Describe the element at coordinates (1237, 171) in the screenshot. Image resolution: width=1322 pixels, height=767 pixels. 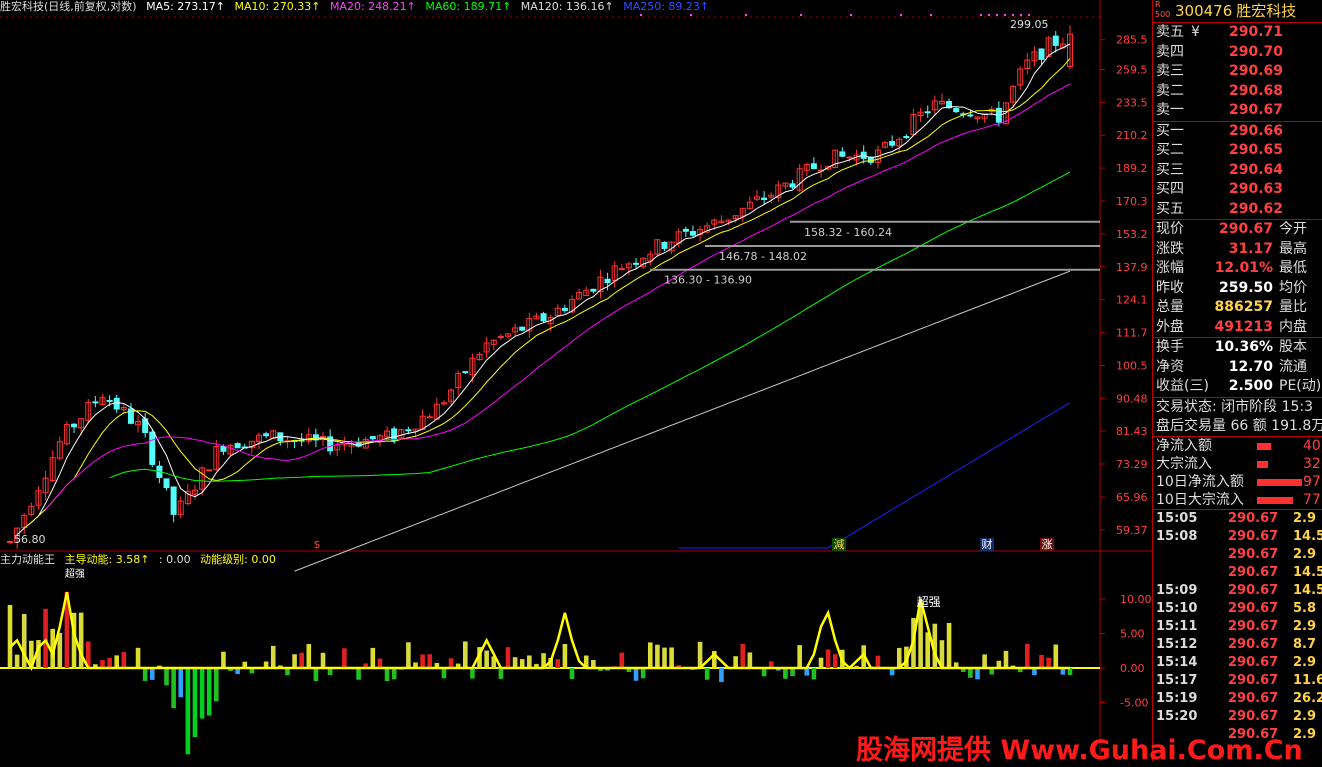
I see `buy-row: 买三 290.64` at that location.